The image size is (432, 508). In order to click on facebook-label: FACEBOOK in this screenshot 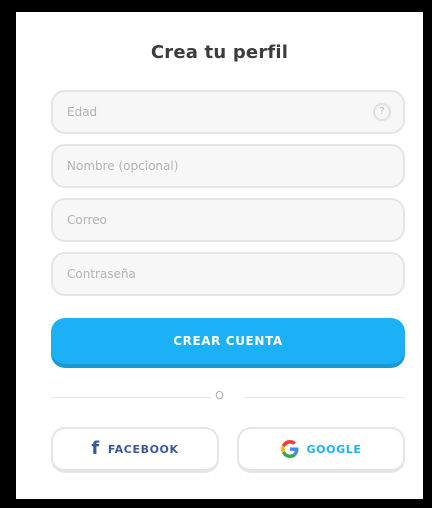, I will do `click(143, 449)`.